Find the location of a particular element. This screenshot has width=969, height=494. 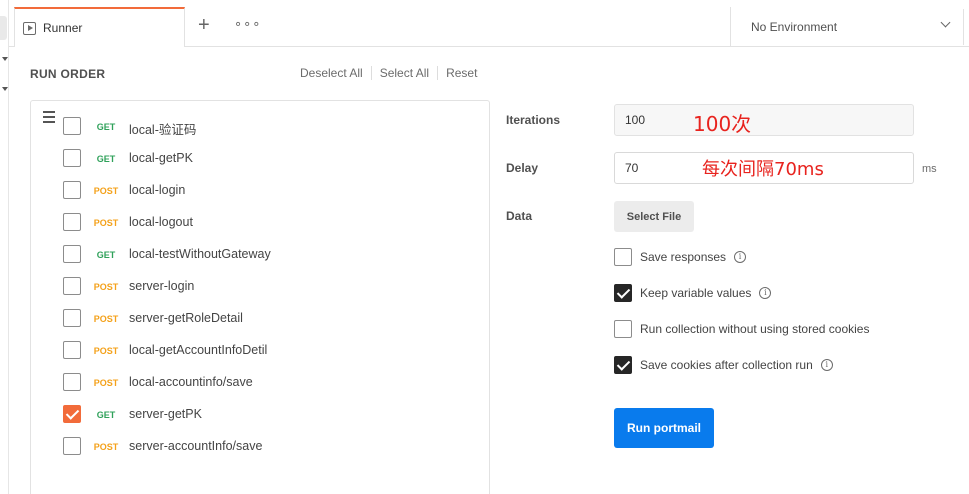

data-label: Data is located at coordinates (519, 216).